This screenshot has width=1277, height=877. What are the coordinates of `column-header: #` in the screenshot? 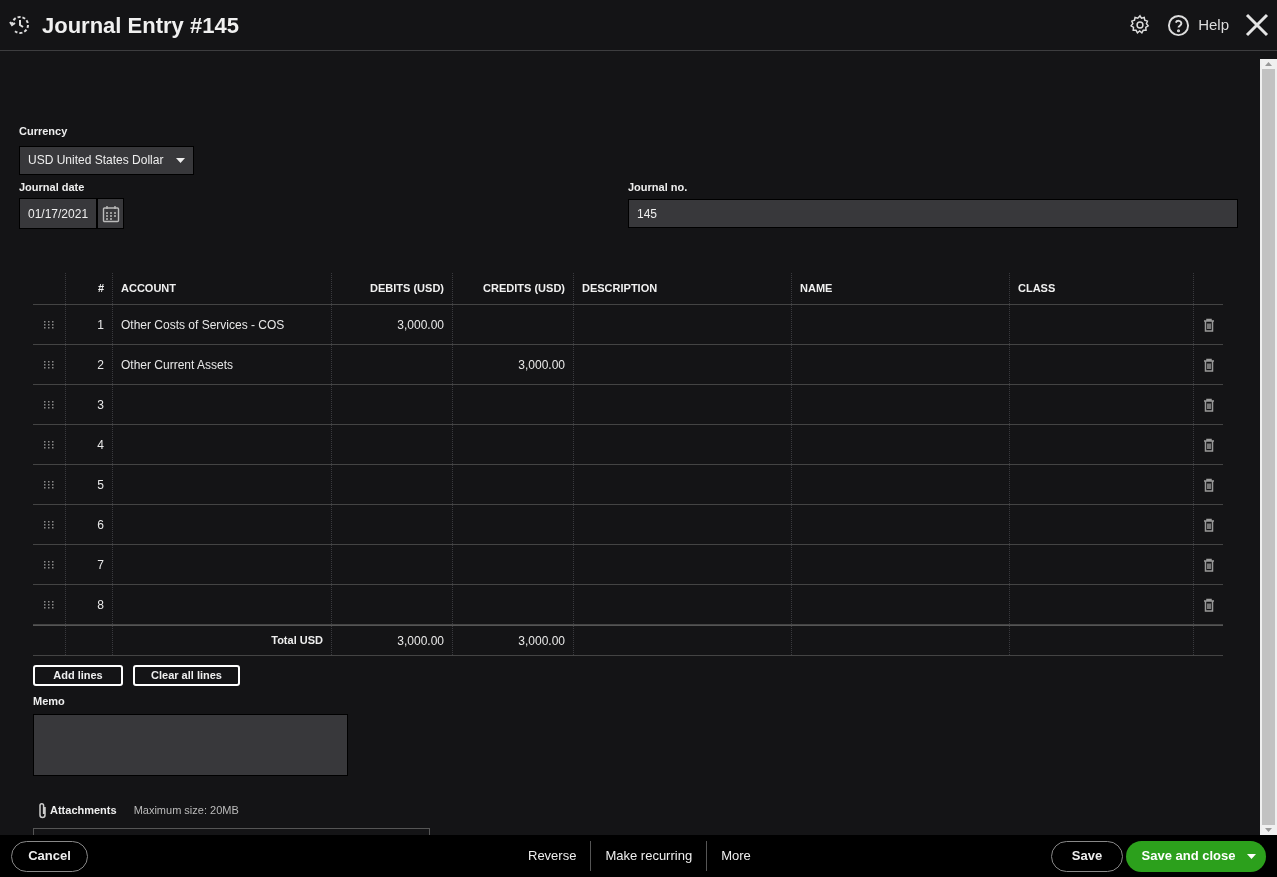 It's located at (100, 289).